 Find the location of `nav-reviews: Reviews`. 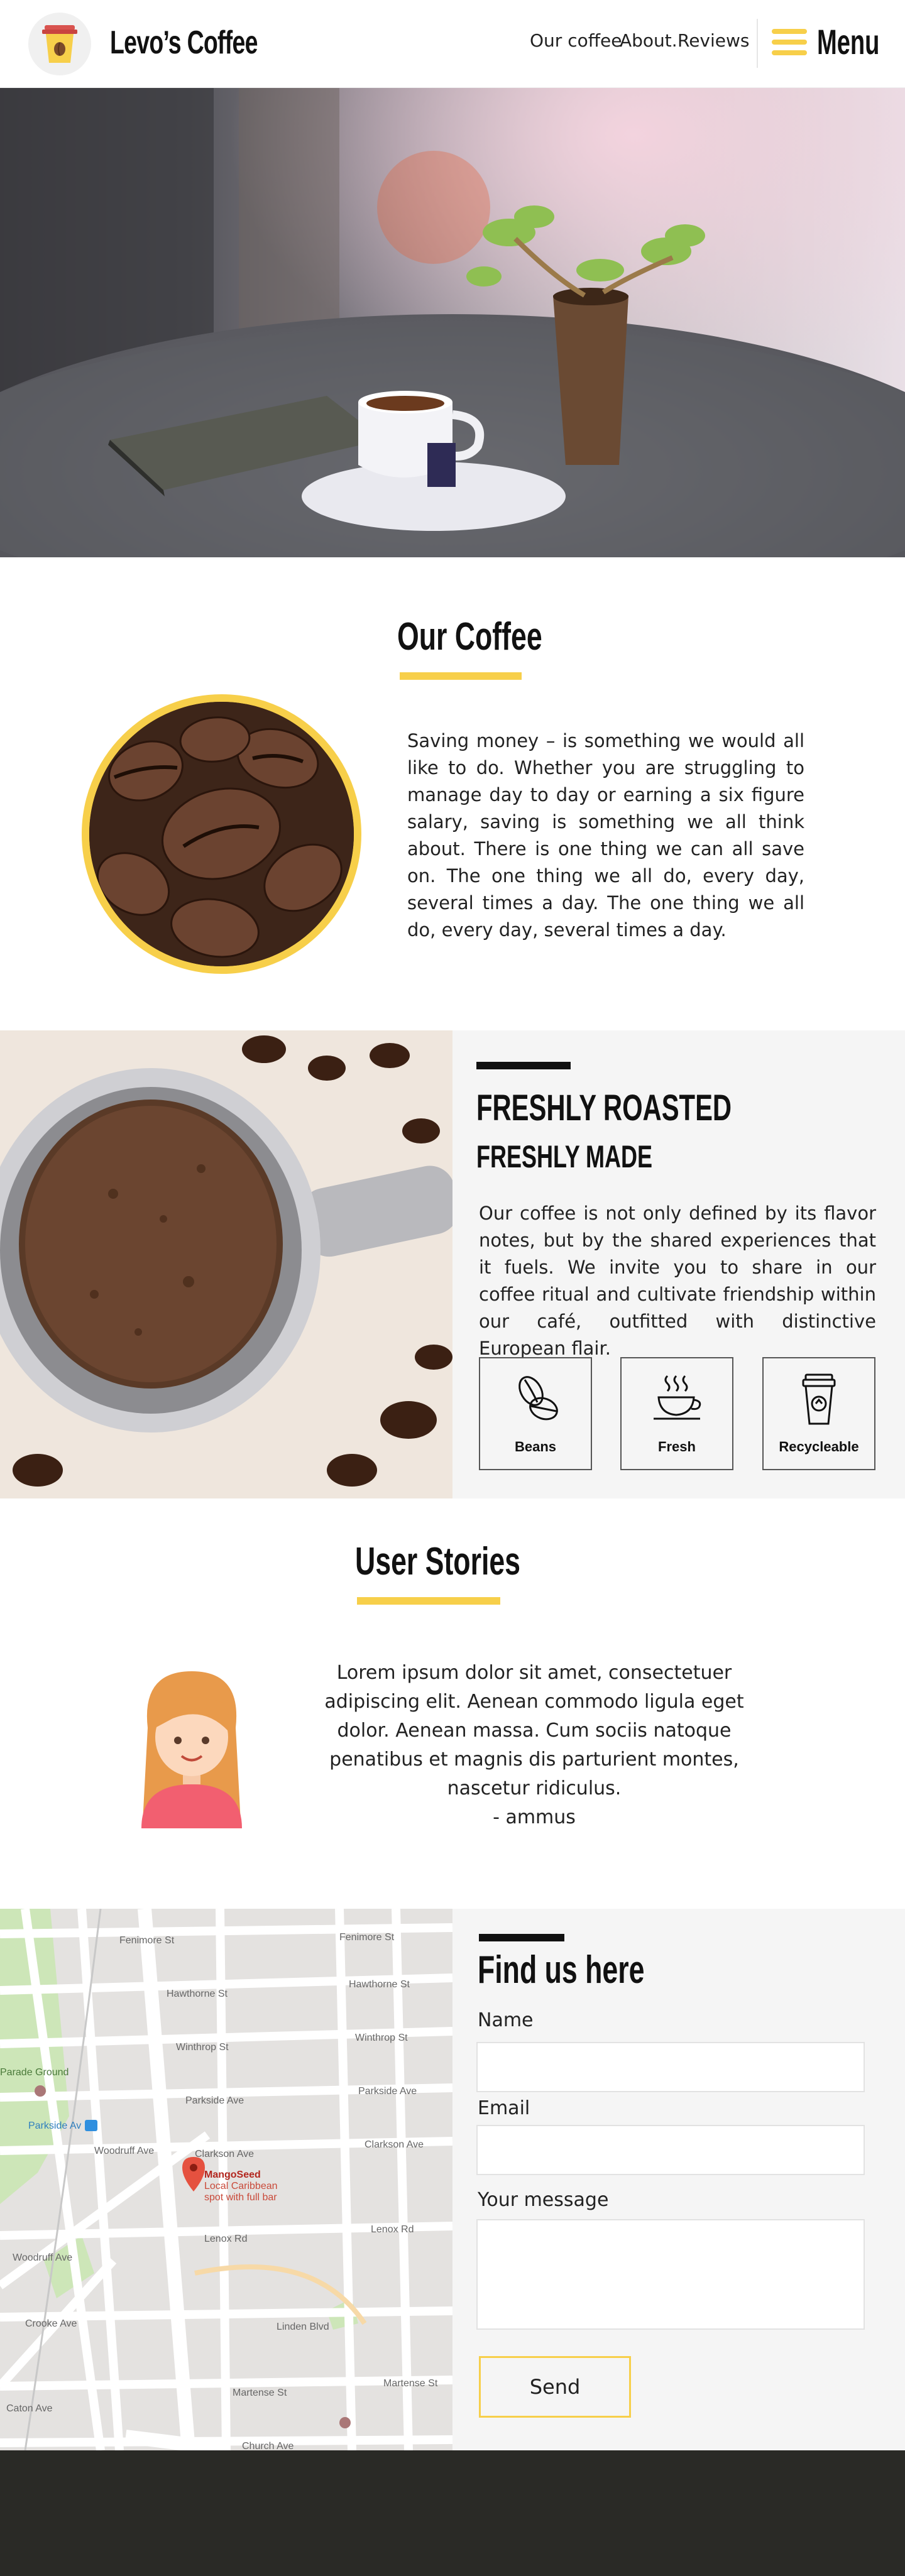

nav-reviews: Reviews is located at coordinates (713, 40).